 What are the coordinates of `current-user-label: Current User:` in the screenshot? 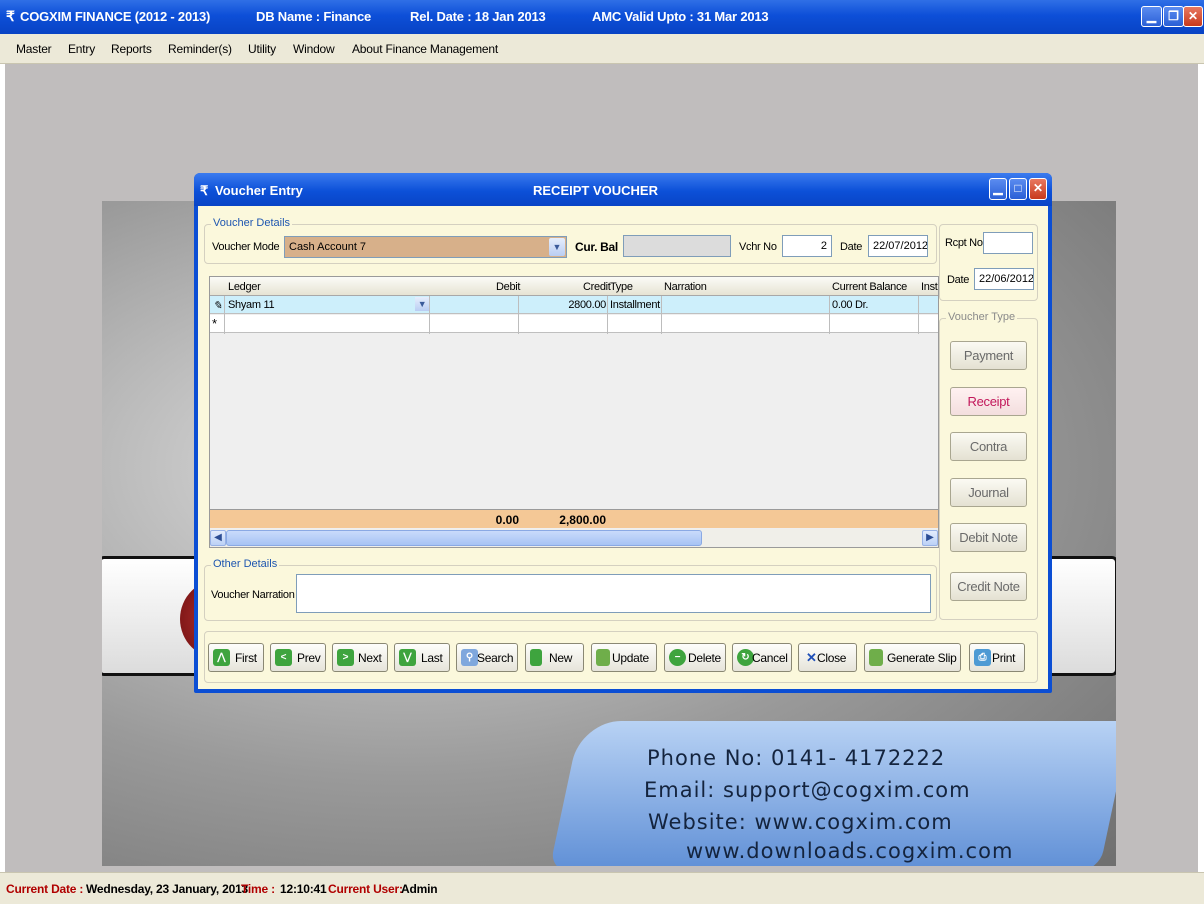 It's located at (365, 889).